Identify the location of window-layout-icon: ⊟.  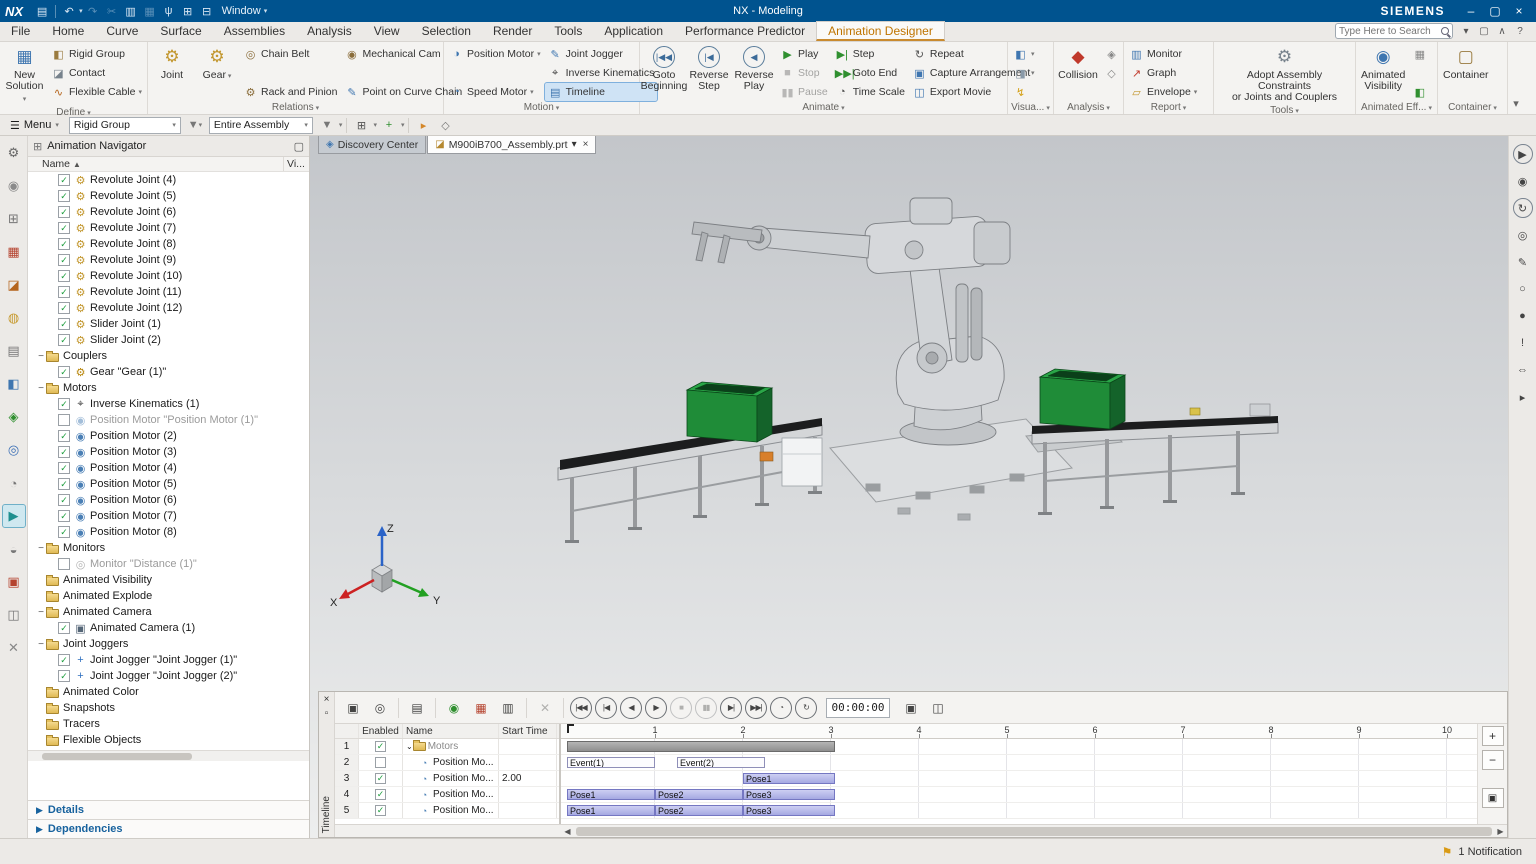
(207, 11).